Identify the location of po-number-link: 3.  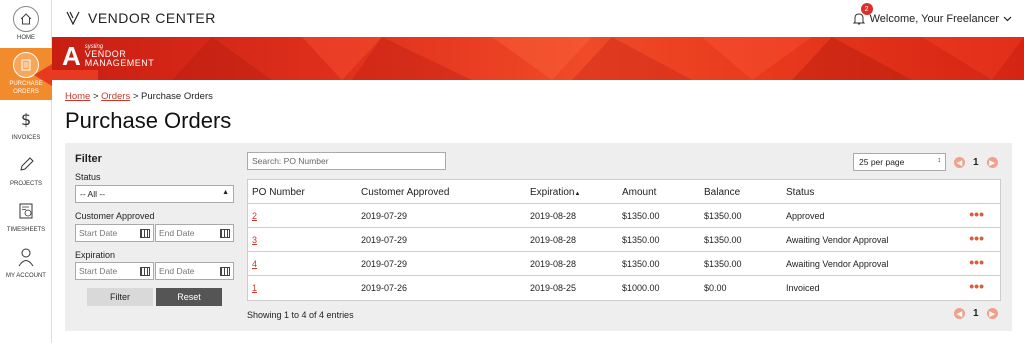
(254, 240).